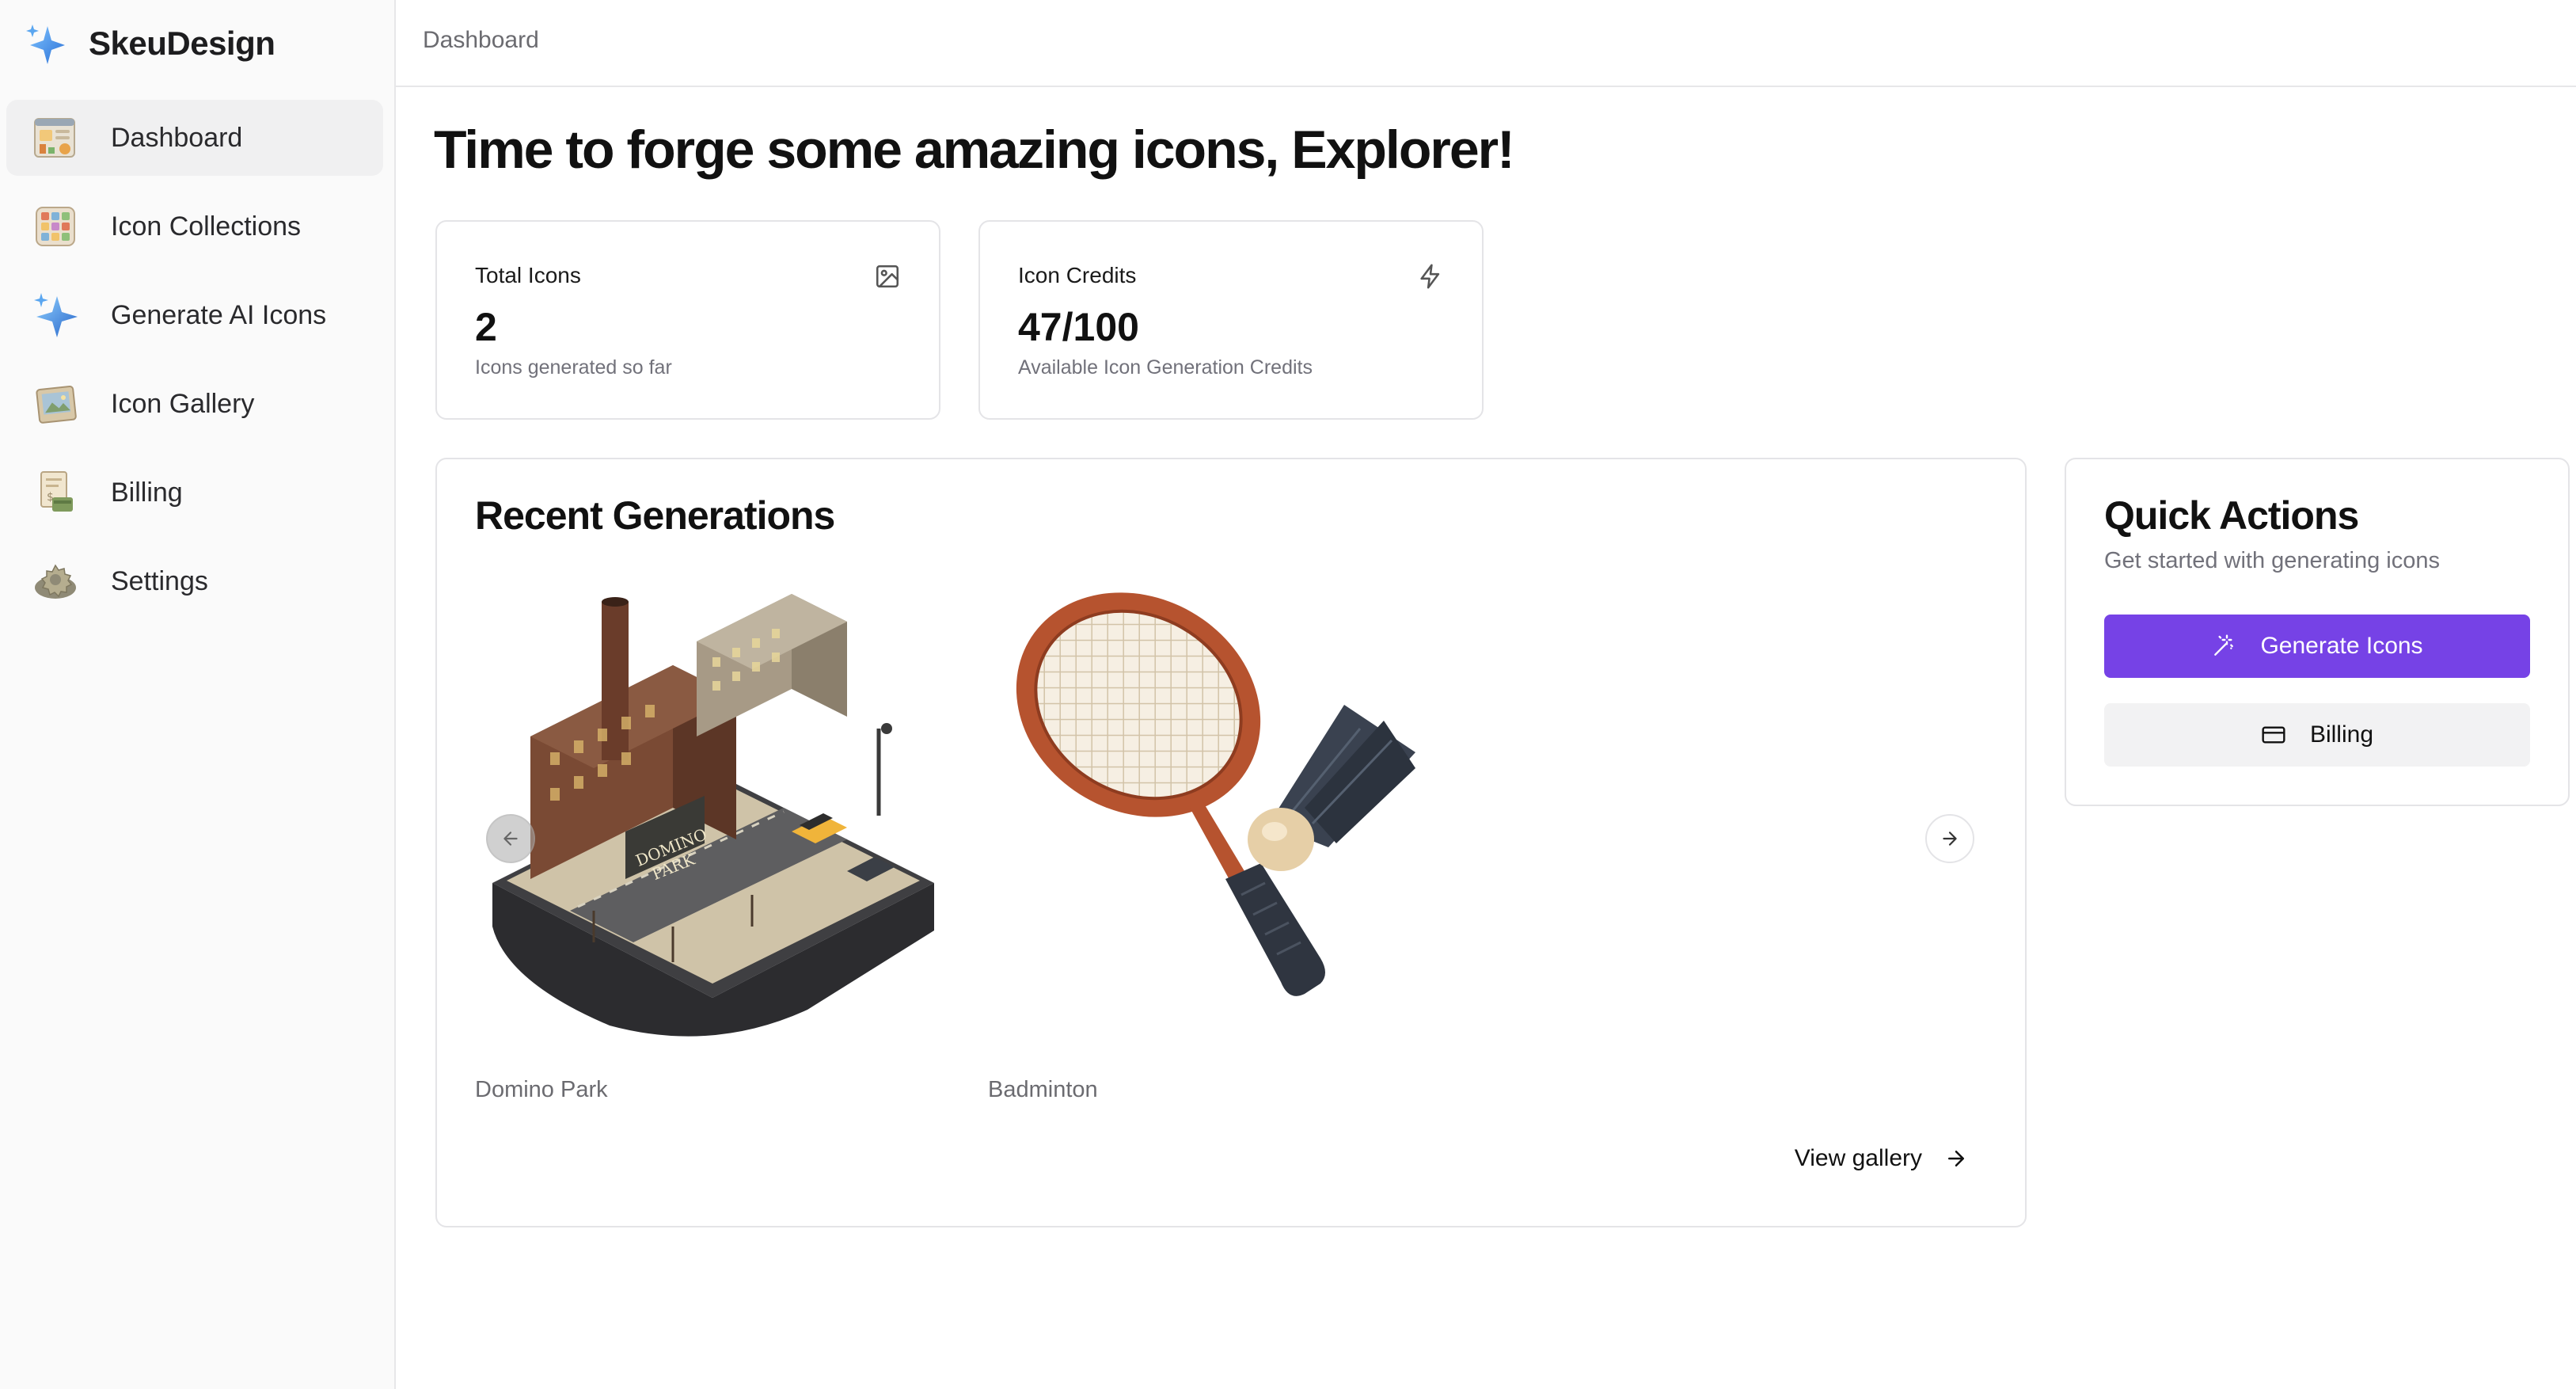 Image resolution: width=2576 pixels, height=1389 pixels. What do you see at coordinates (1078, 327) in the screenshot?
I see `stat-value: 47/100` at bounding box center [1078, 327].